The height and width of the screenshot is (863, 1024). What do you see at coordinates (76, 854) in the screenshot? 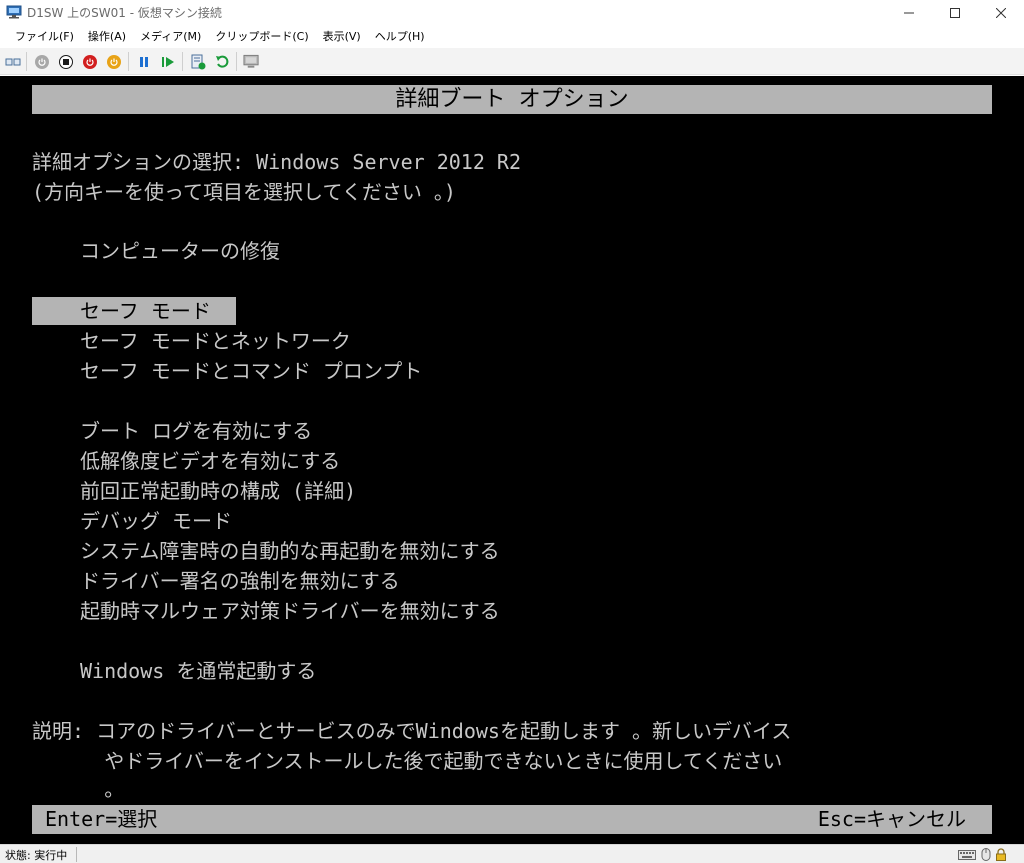
I see `status-separator` at bounding box center [76, 854].